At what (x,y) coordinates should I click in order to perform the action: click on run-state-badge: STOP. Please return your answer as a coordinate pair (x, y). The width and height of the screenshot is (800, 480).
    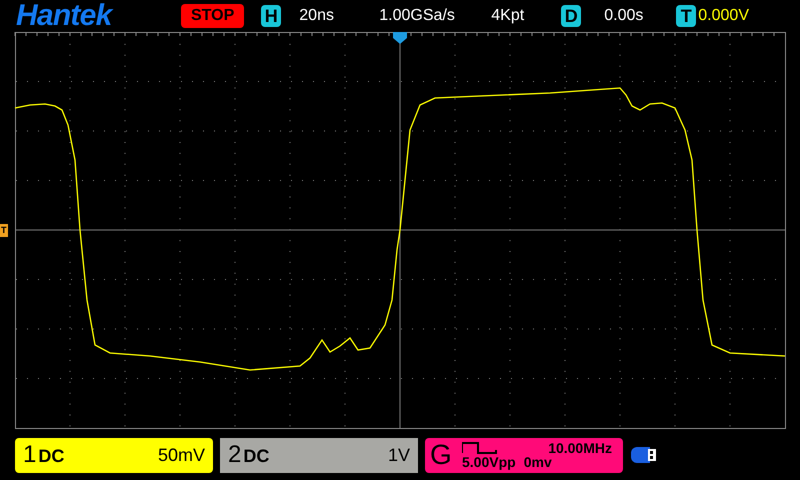
    Looking at the image, I should click on (212, 16).